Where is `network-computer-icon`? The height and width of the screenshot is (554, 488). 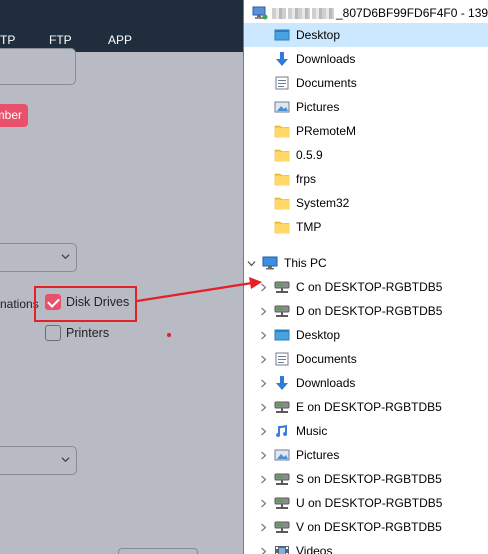
network-computer-icon is located at coordinates (260, 13).